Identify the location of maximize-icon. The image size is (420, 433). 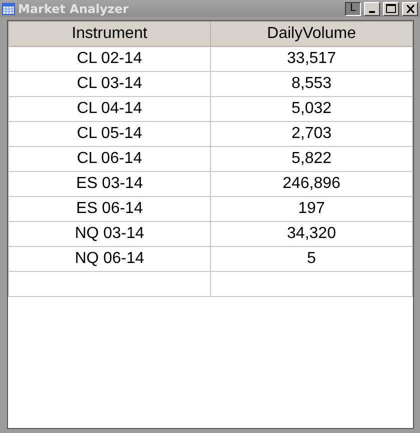
(391, 8).